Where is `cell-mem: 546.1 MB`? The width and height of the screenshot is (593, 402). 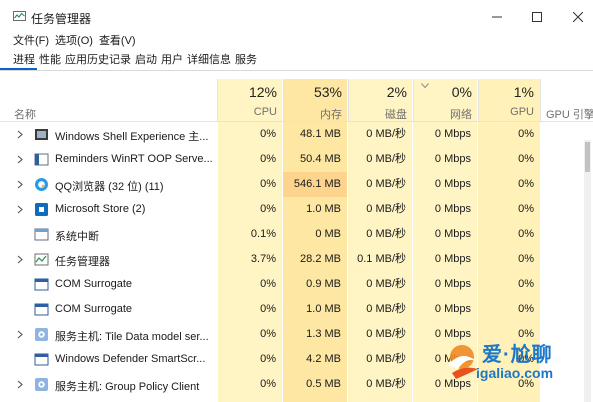 cell-mem: 546.1 MB is located at coordinates (315, 184).